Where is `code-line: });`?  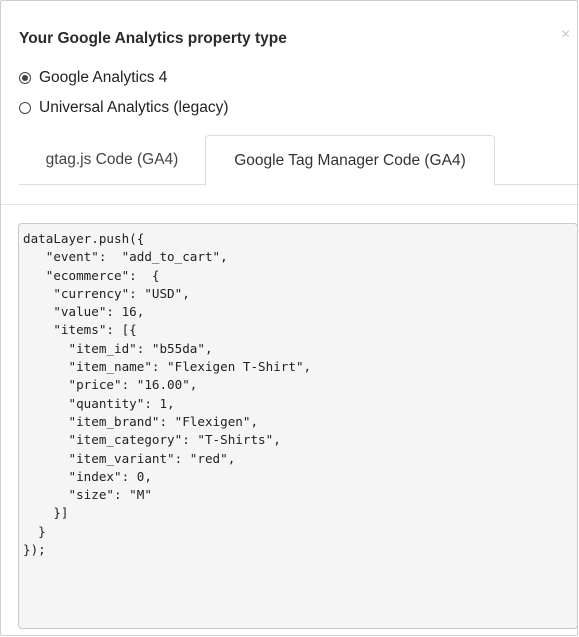 code-line: }); is located at coordinates (34, 550).